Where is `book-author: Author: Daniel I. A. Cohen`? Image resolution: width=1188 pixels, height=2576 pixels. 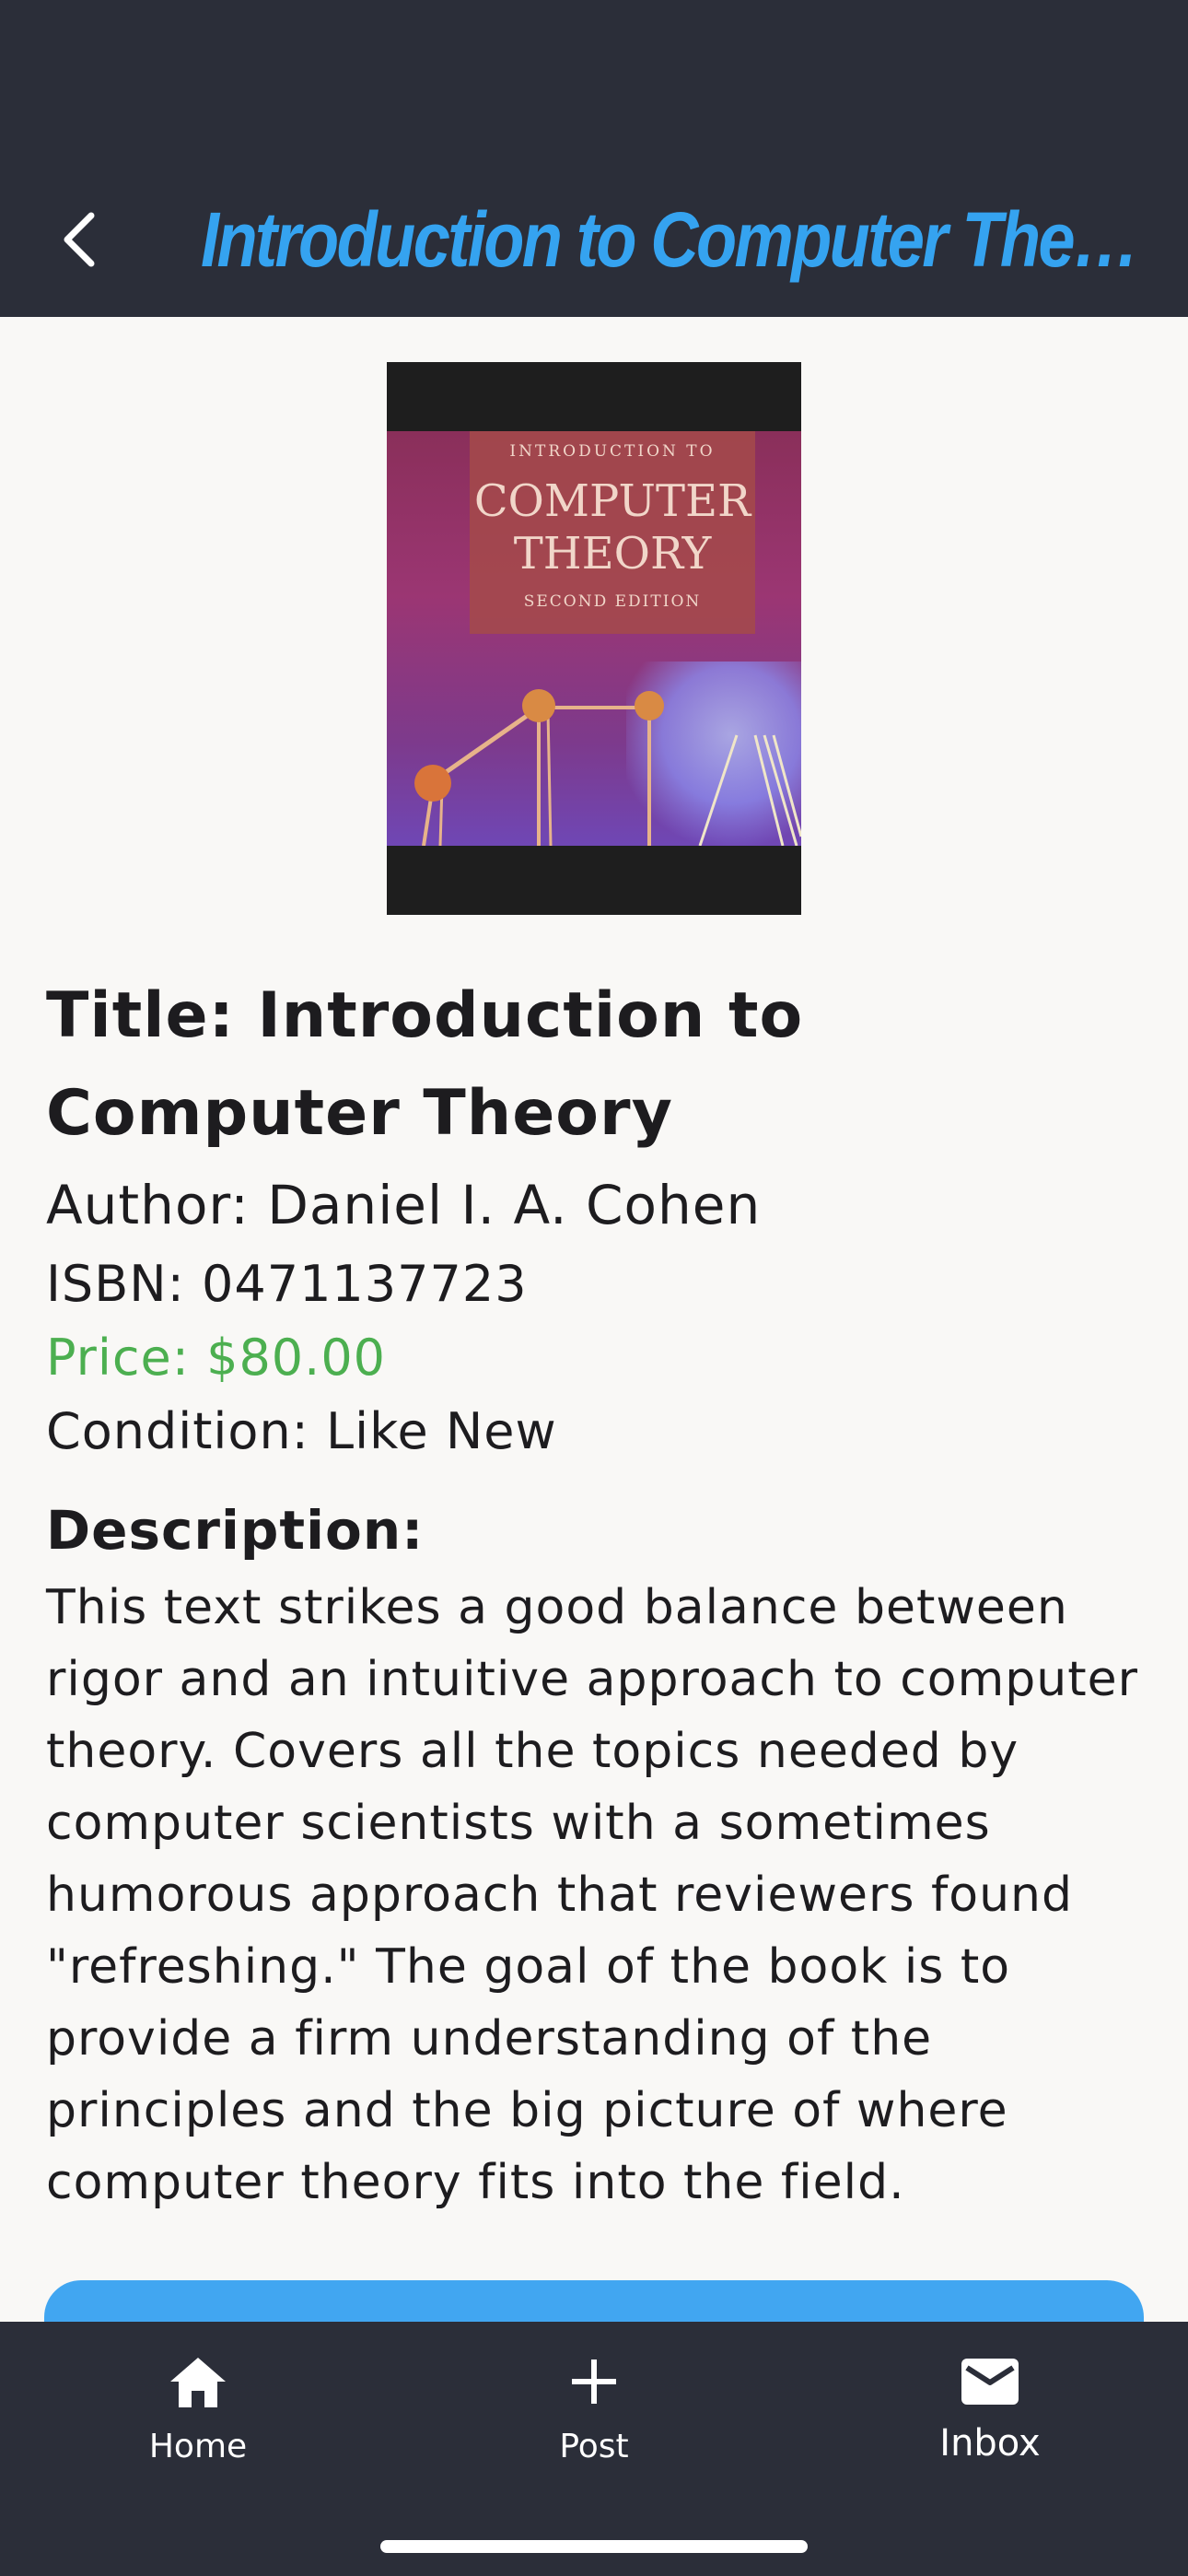 book-author: Author: Daniel I. A. Cohen is located at coordinates (404, 1205).